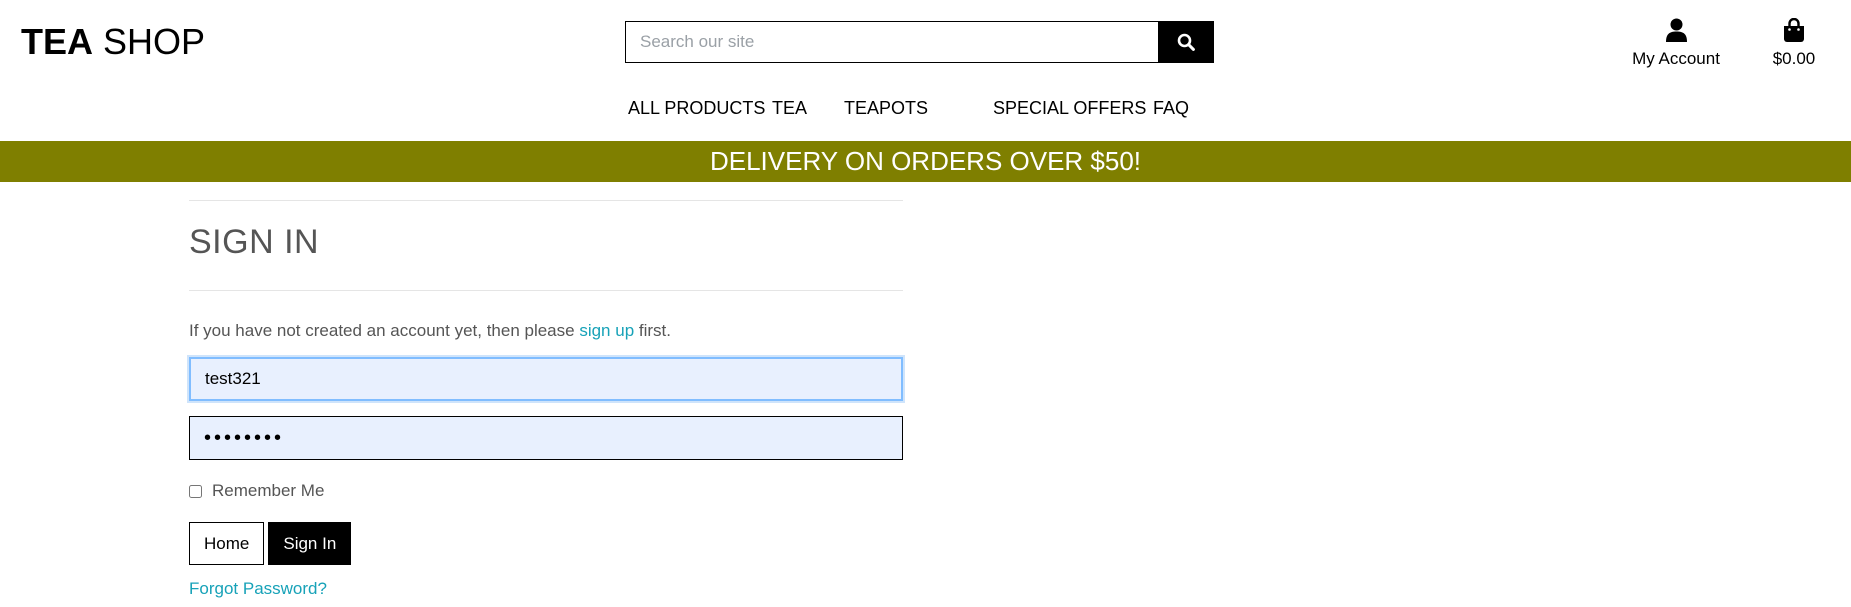 The width and height of the screenshot is (1851, 607). I want to click on bag-total: $0.00, so click(1794, 58).